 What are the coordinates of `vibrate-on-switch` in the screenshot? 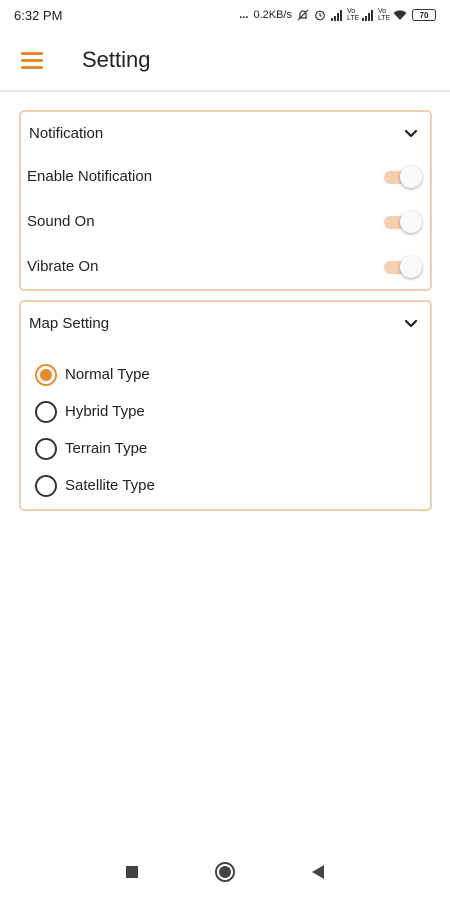 It's located at (403, 266).